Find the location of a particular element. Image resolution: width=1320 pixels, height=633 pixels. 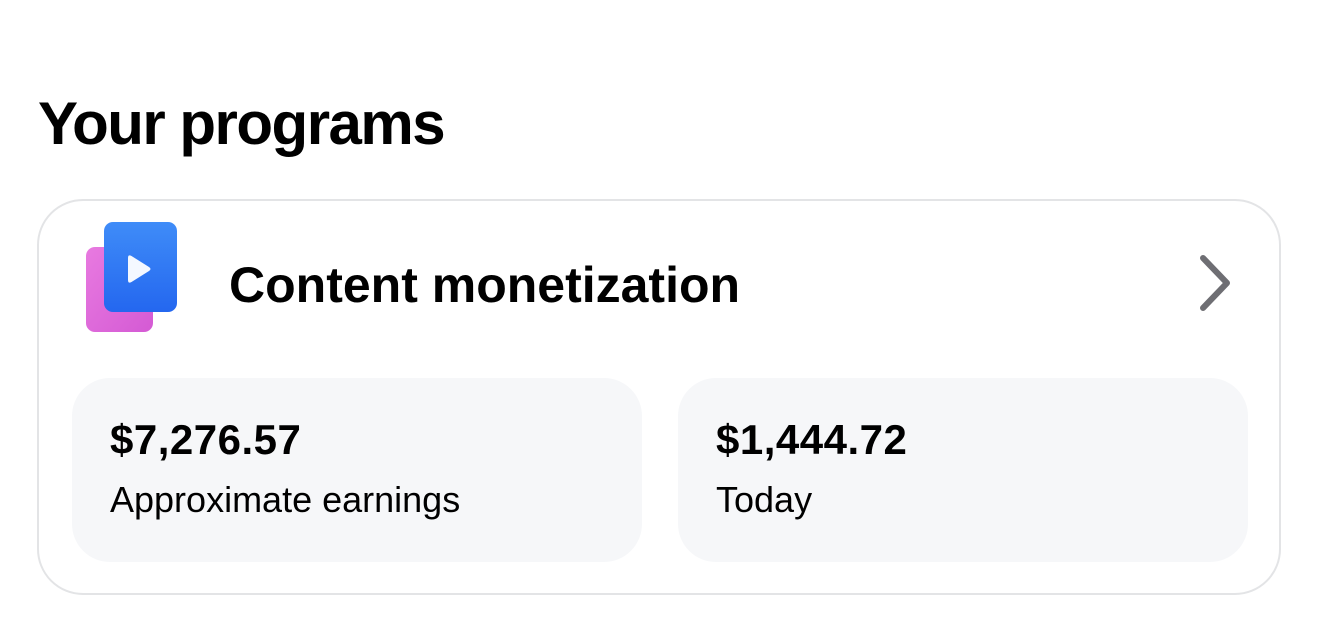

stat-label: Today is located at coordinates (764, 499).